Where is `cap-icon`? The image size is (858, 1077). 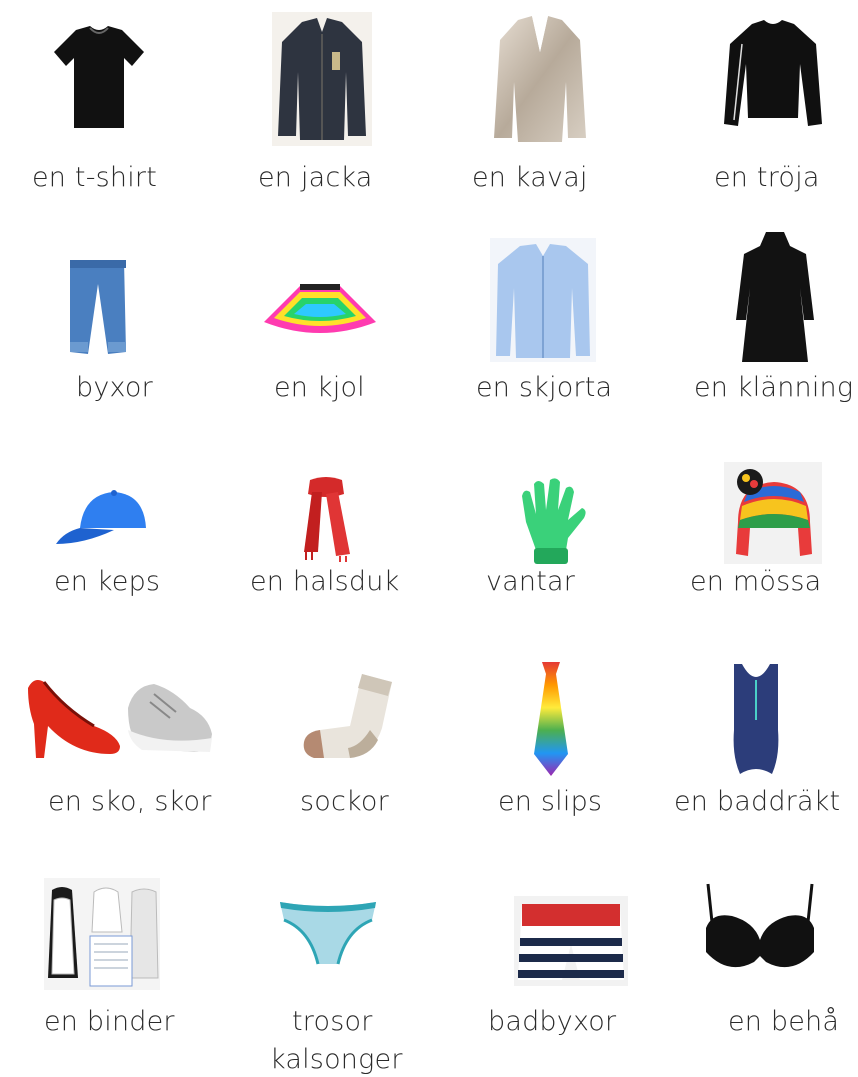
cap-icon is located at coordinates (102, 521).